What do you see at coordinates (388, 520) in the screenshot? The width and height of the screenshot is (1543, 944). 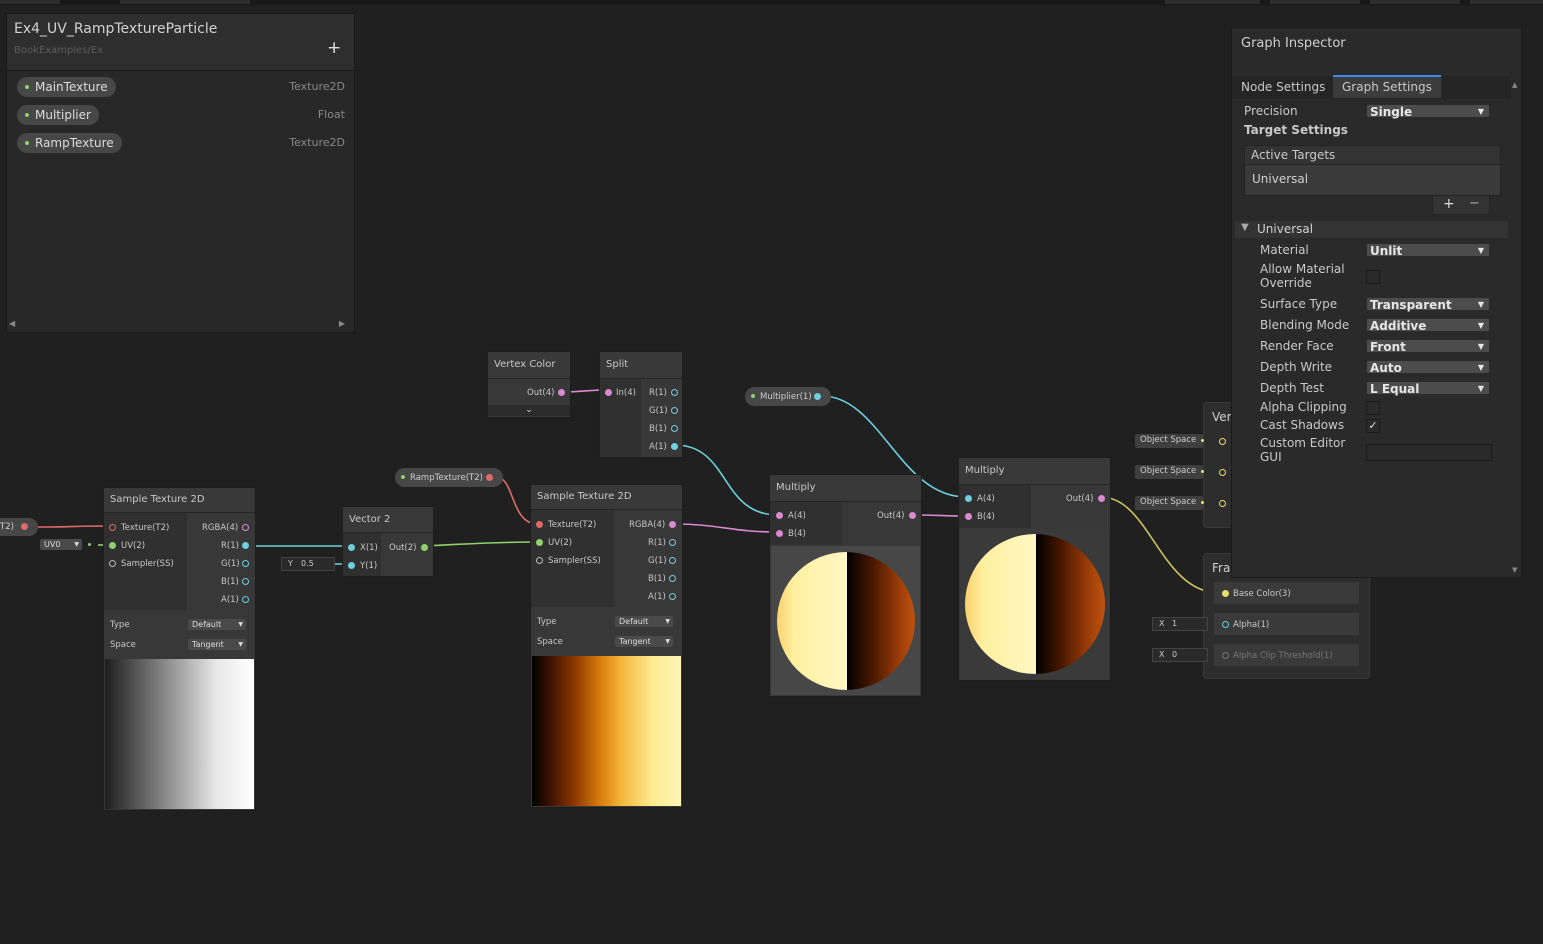 I see `node-title: Vector 2` at bounding box center [388, 520].